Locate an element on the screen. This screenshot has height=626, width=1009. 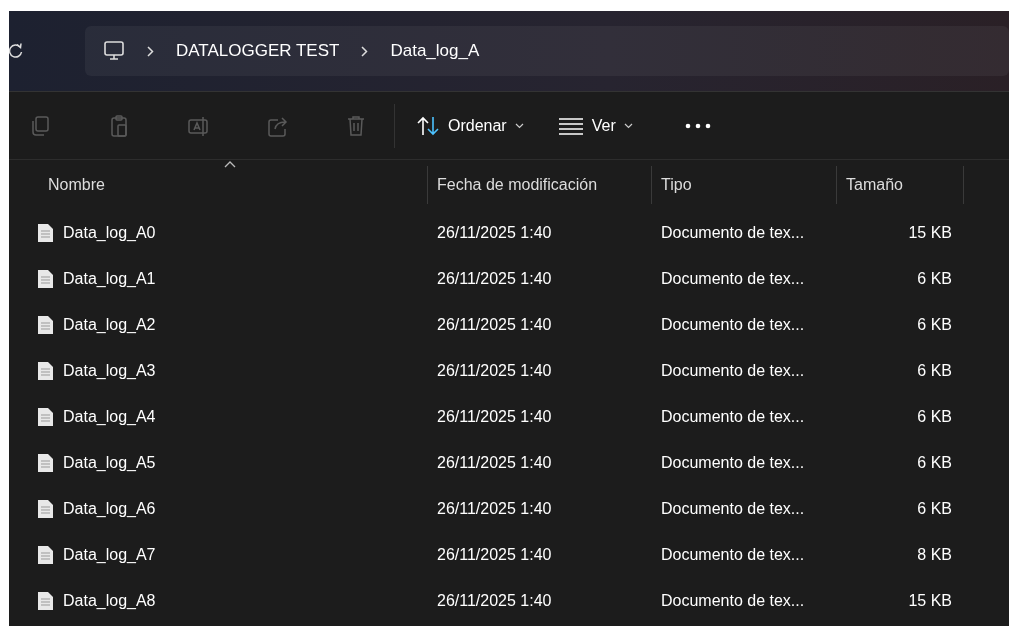
sort-icon is located at coordinates (428, 125).